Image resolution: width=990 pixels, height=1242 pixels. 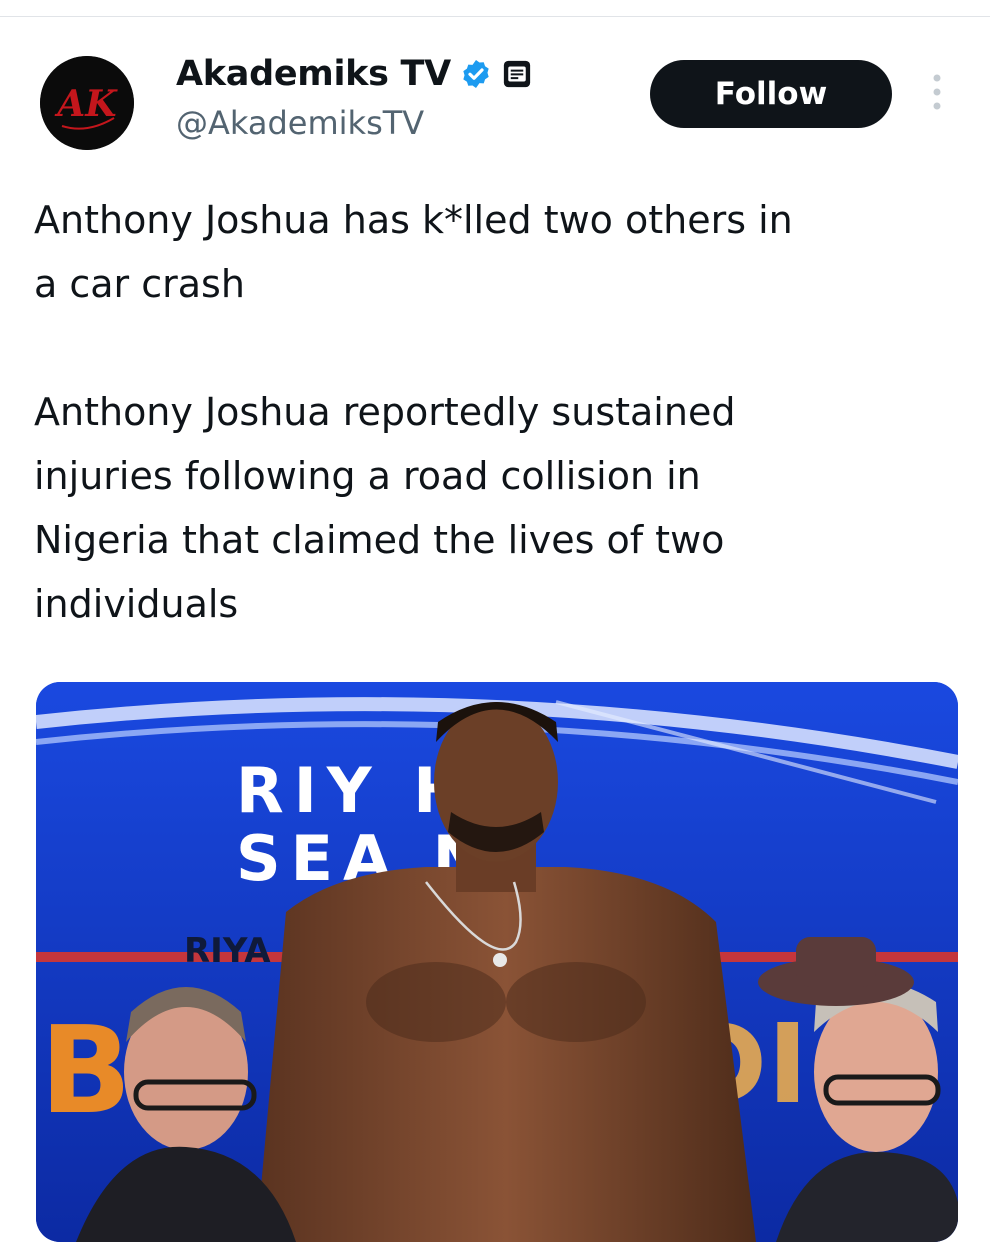 I want to click on avatar: AK, so click(x=87, y=103).